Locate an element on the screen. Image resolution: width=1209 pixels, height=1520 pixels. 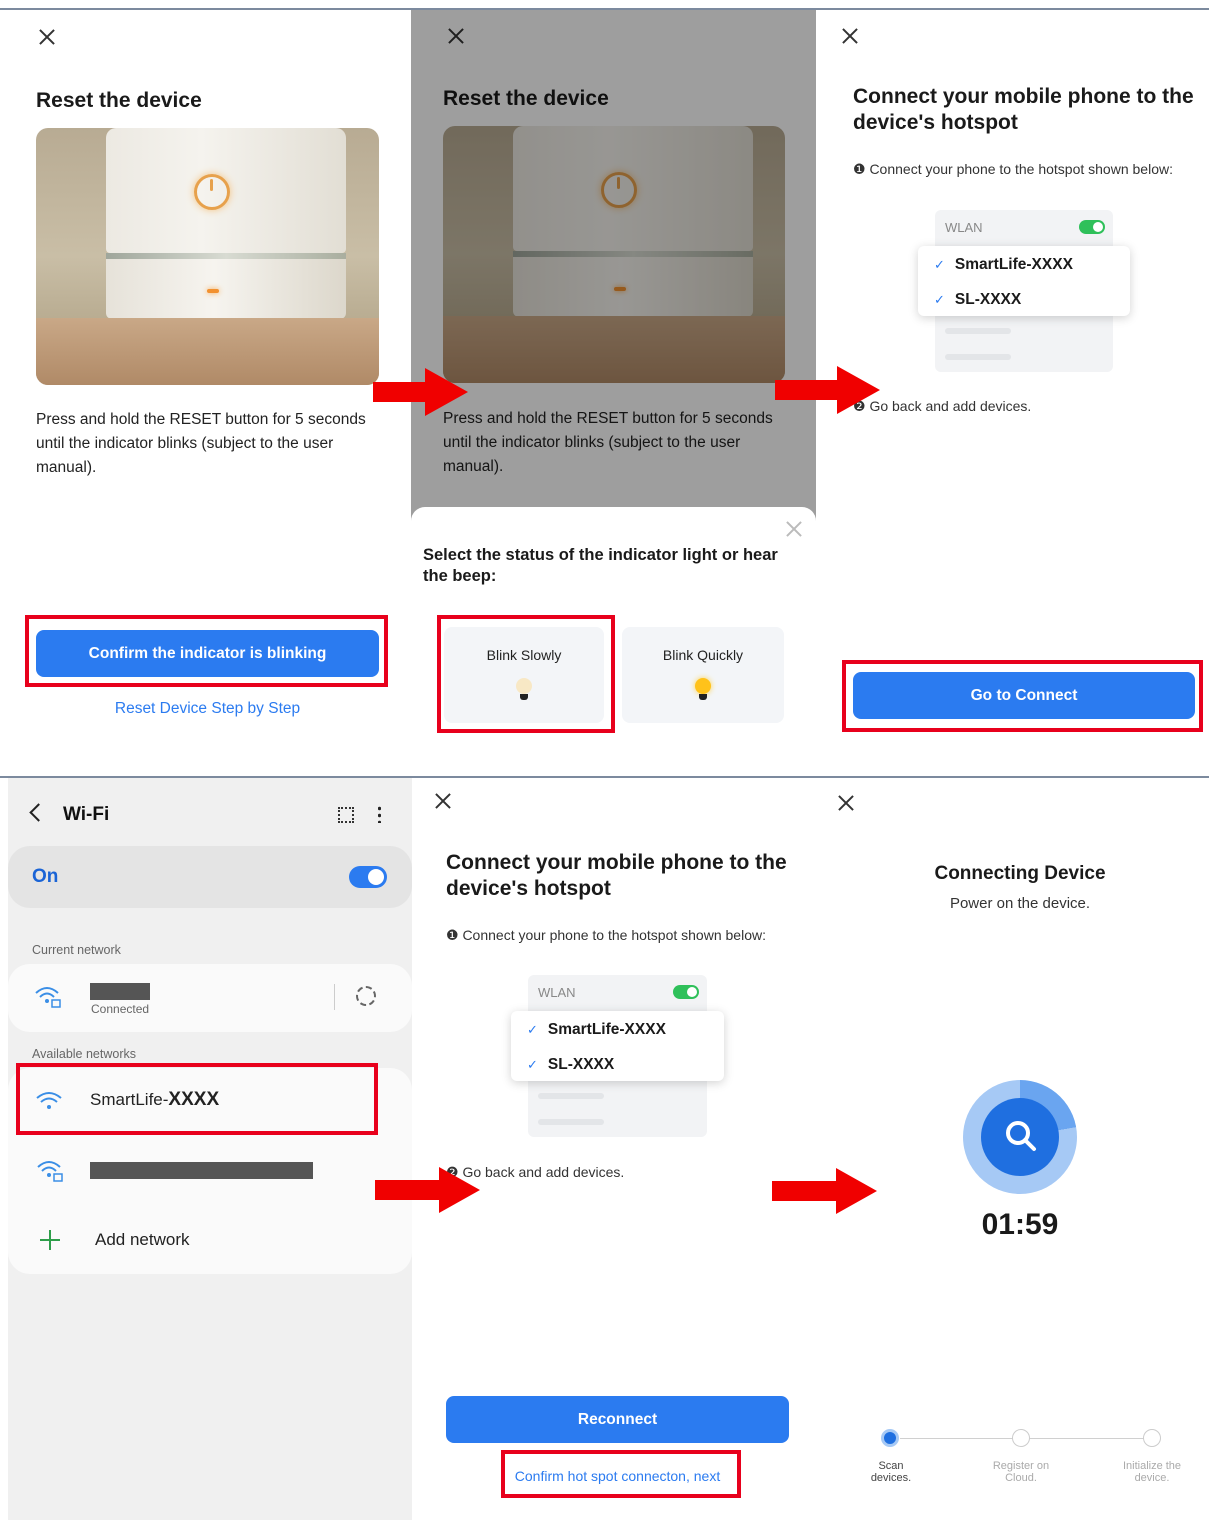
step-initialize-icon is located at coordinates (1152, 1438).